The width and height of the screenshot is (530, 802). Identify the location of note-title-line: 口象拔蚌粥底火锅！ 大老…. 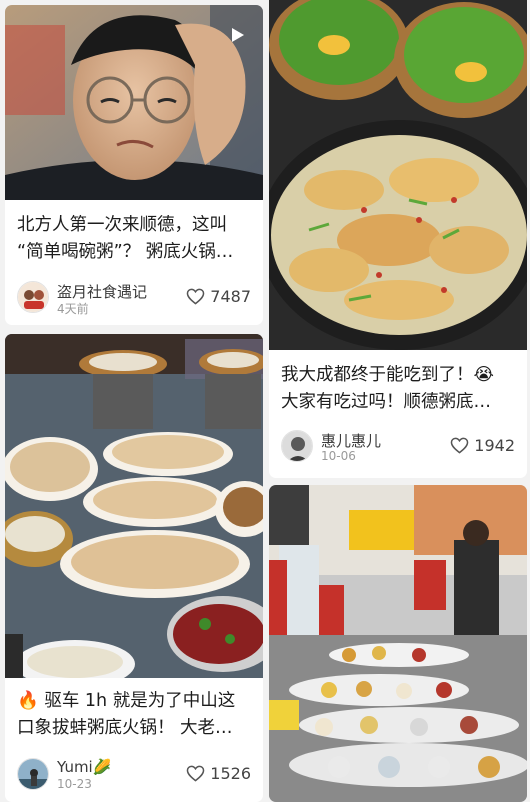
(125, 728).